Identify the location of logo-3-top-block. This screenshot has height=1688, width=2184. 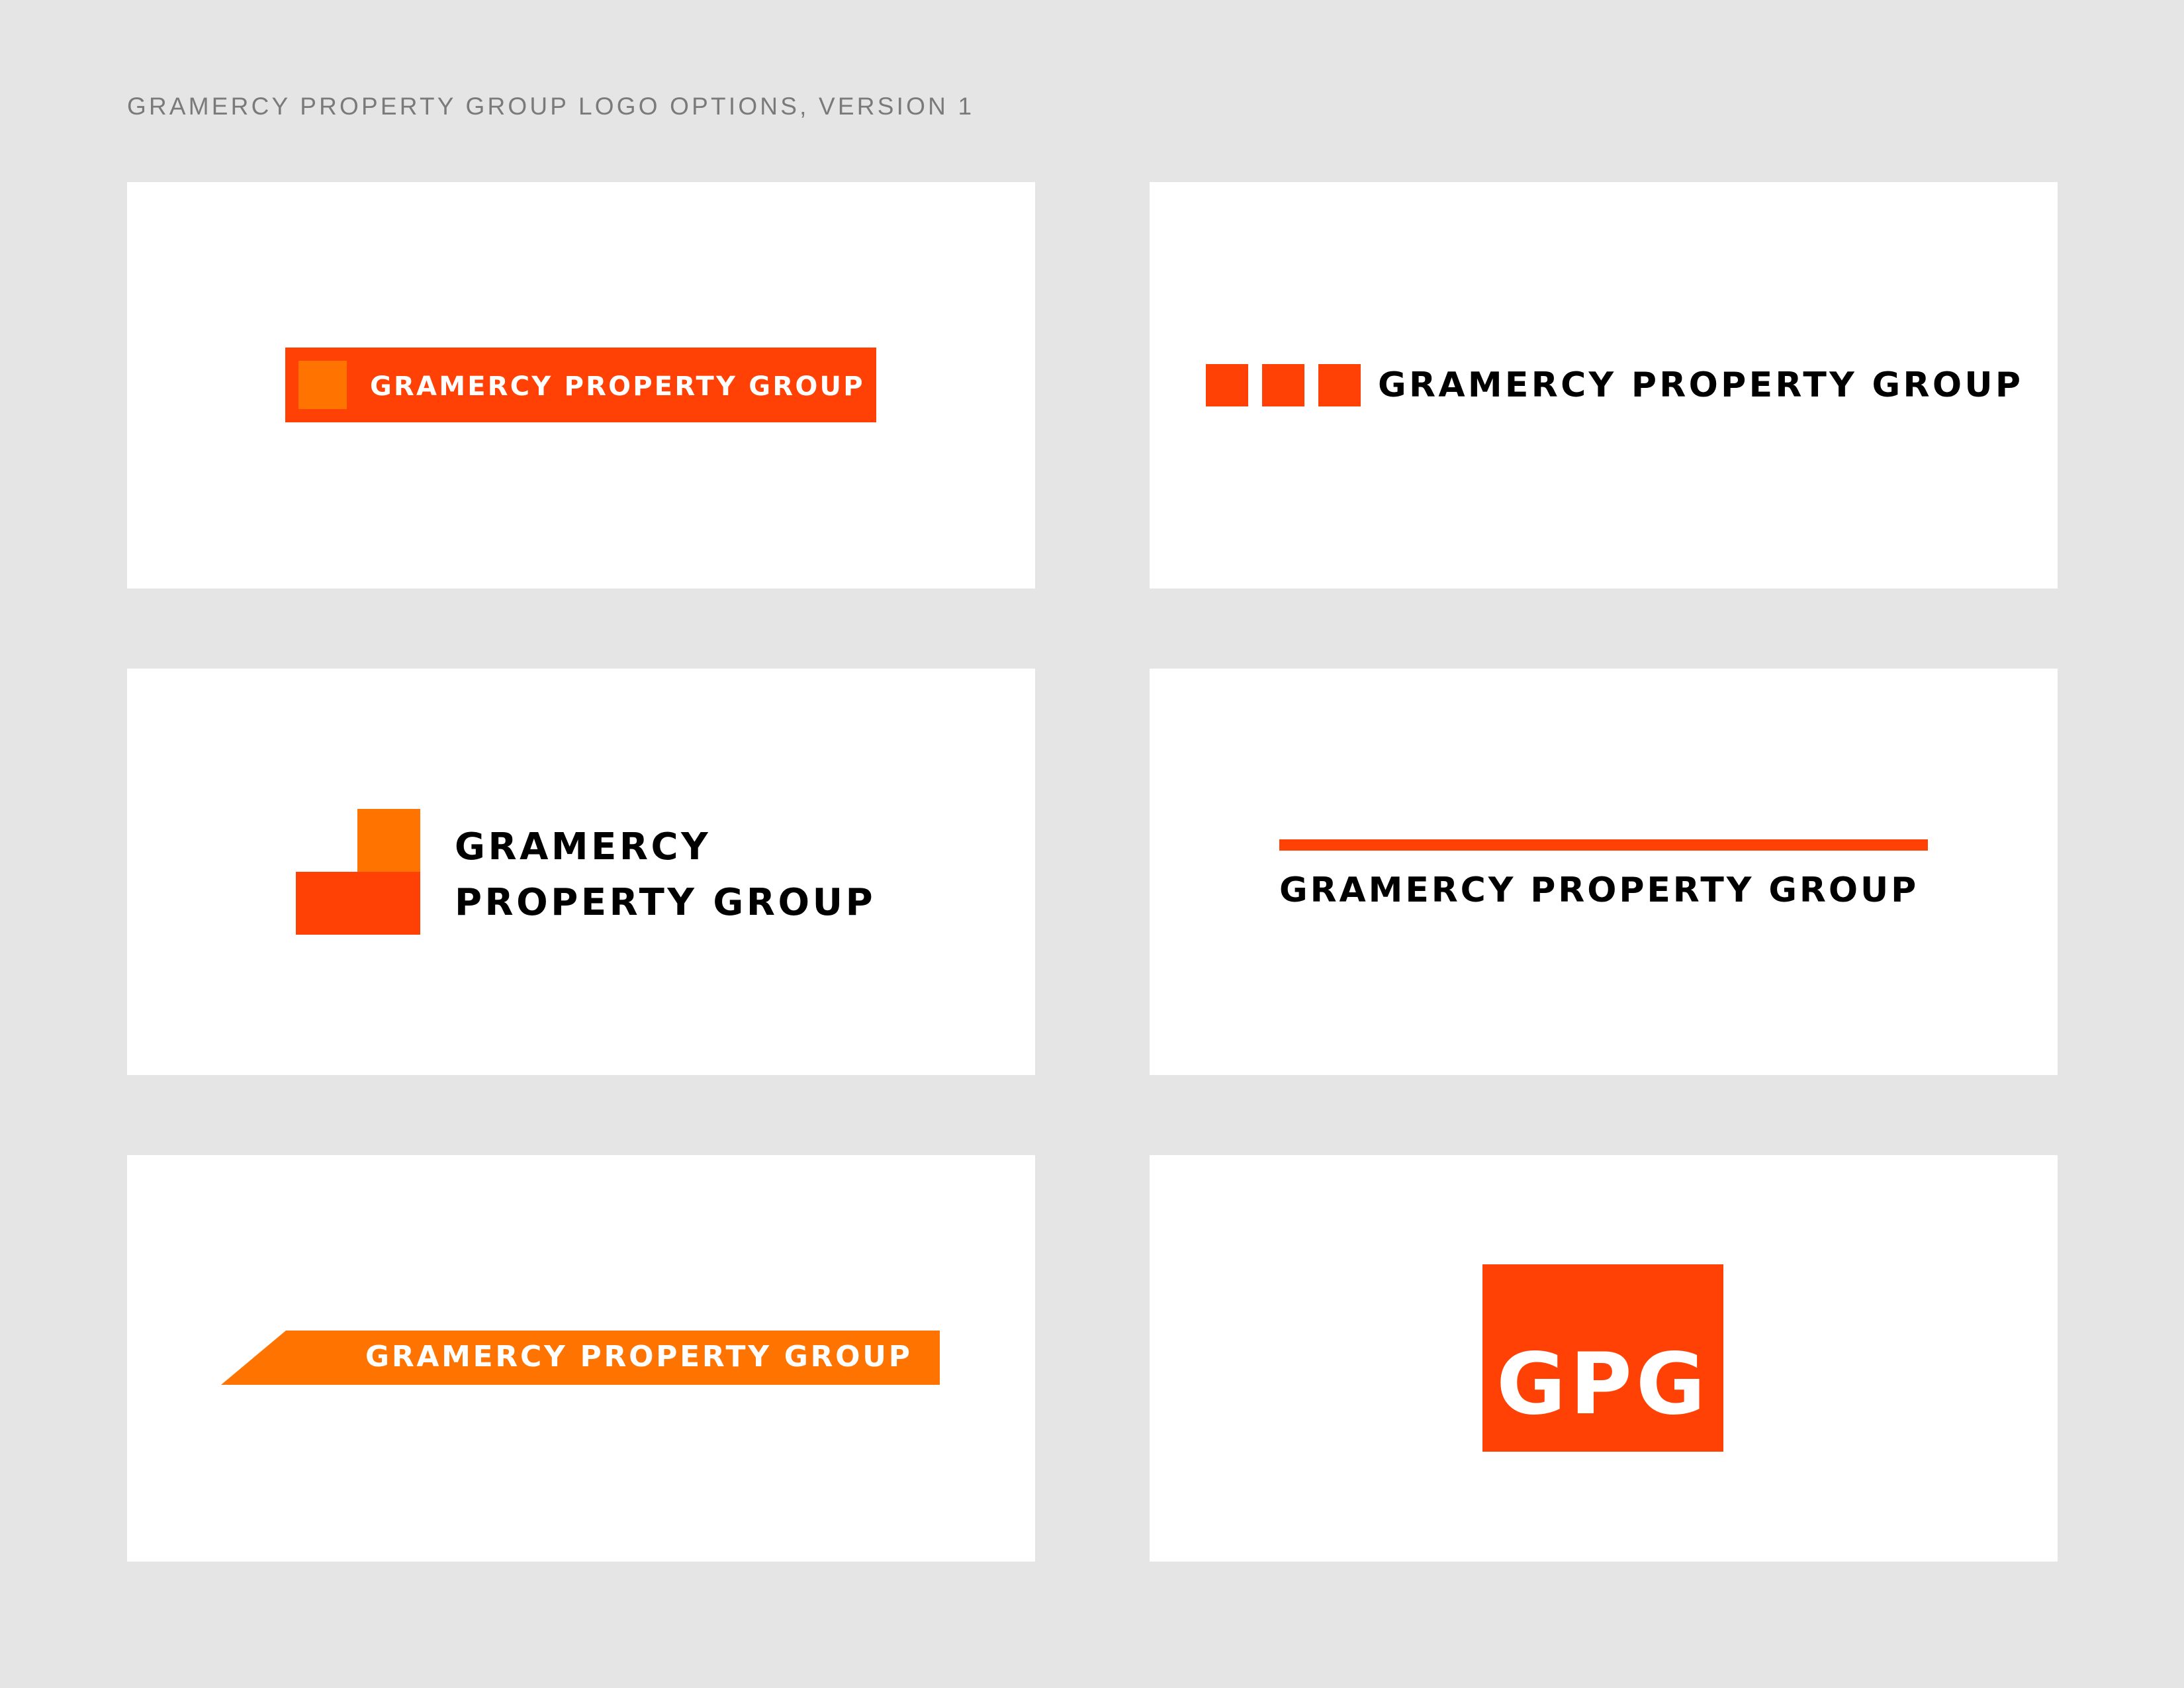
(388, 840).